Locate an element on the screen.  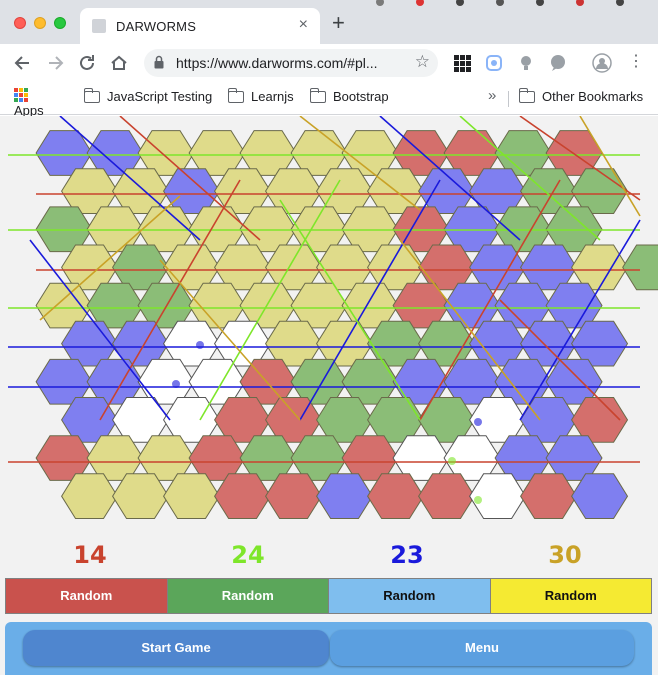
back-button is located at coordinates (23, 63).